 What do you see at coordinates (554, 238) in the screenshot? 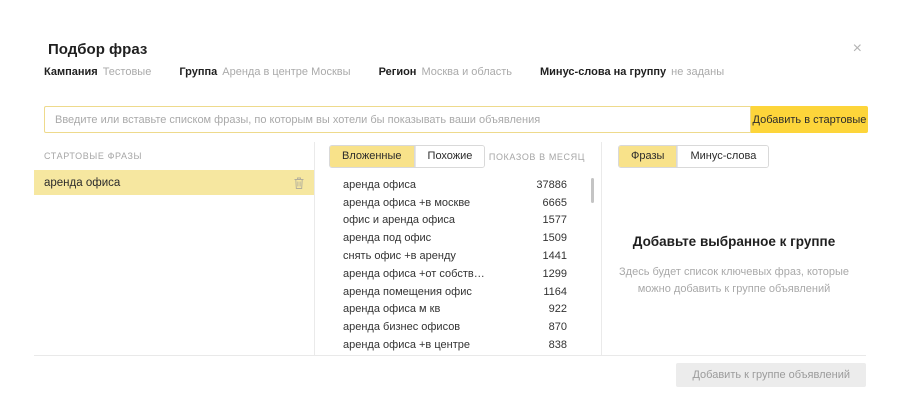
I see `suggestion-shows: 1509` at bounding box center [554, 238].